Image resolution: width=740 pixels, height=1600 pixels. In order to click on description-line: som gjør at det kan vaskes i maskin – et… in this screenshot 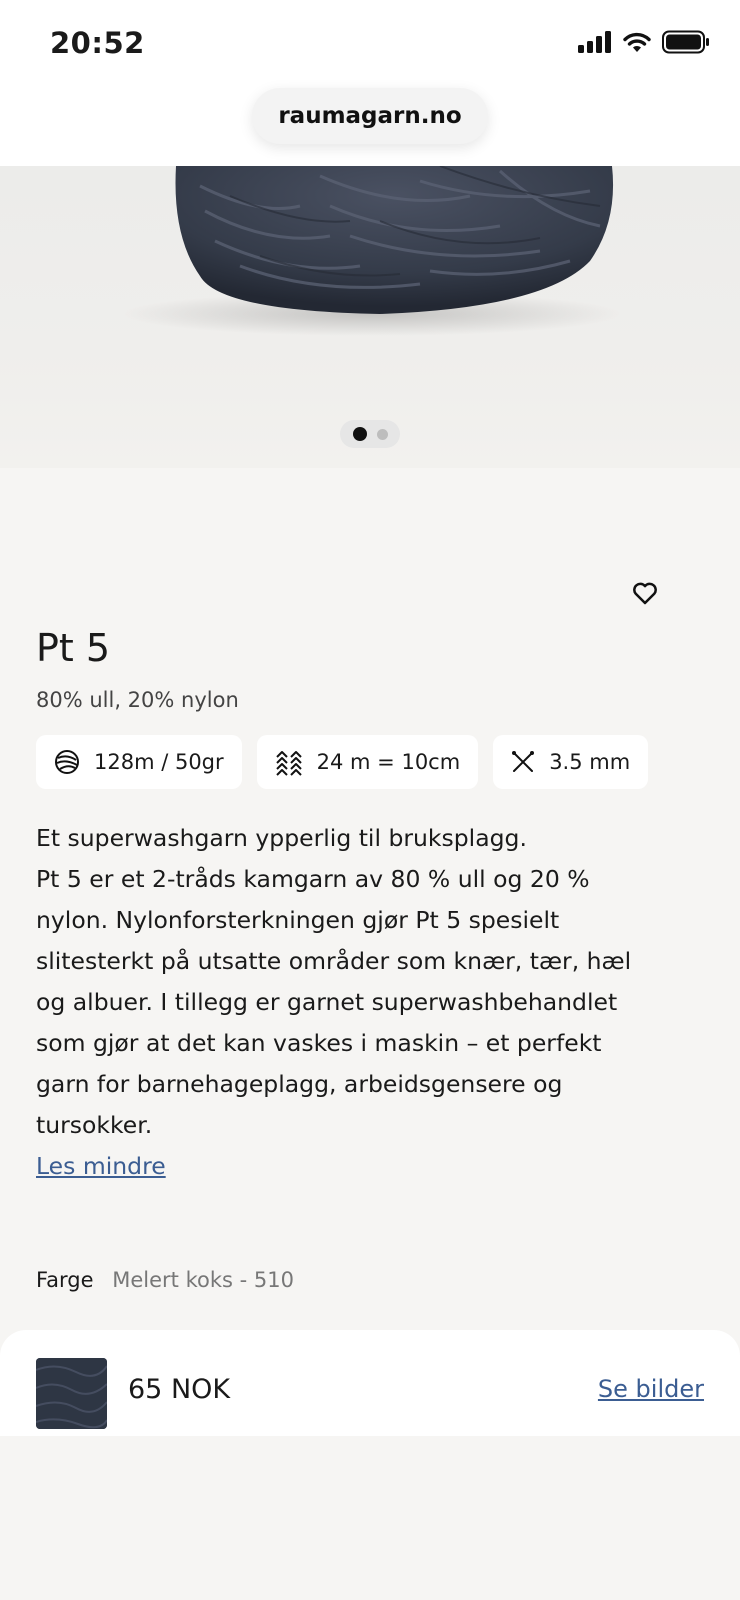, I will do `click(319, 1043)`.